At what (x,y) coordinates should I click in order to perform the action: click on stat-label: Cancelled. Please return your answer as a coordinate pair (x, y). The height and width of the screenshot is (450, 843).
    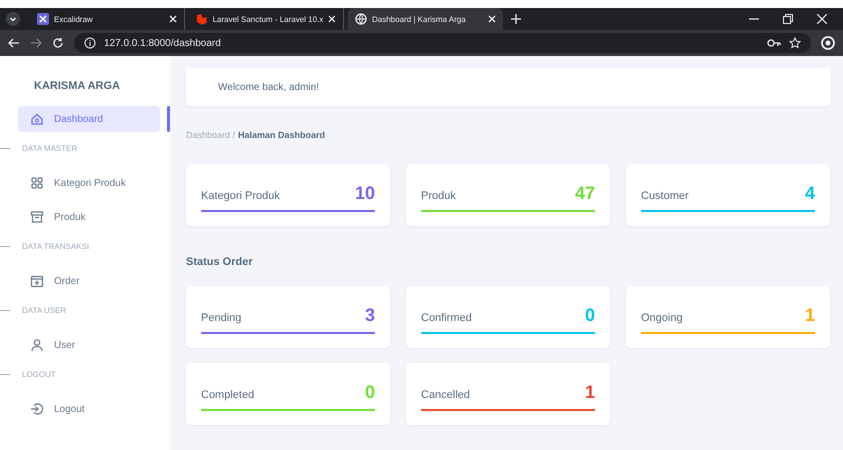
    Looking at the image, I should click on (445, 396).